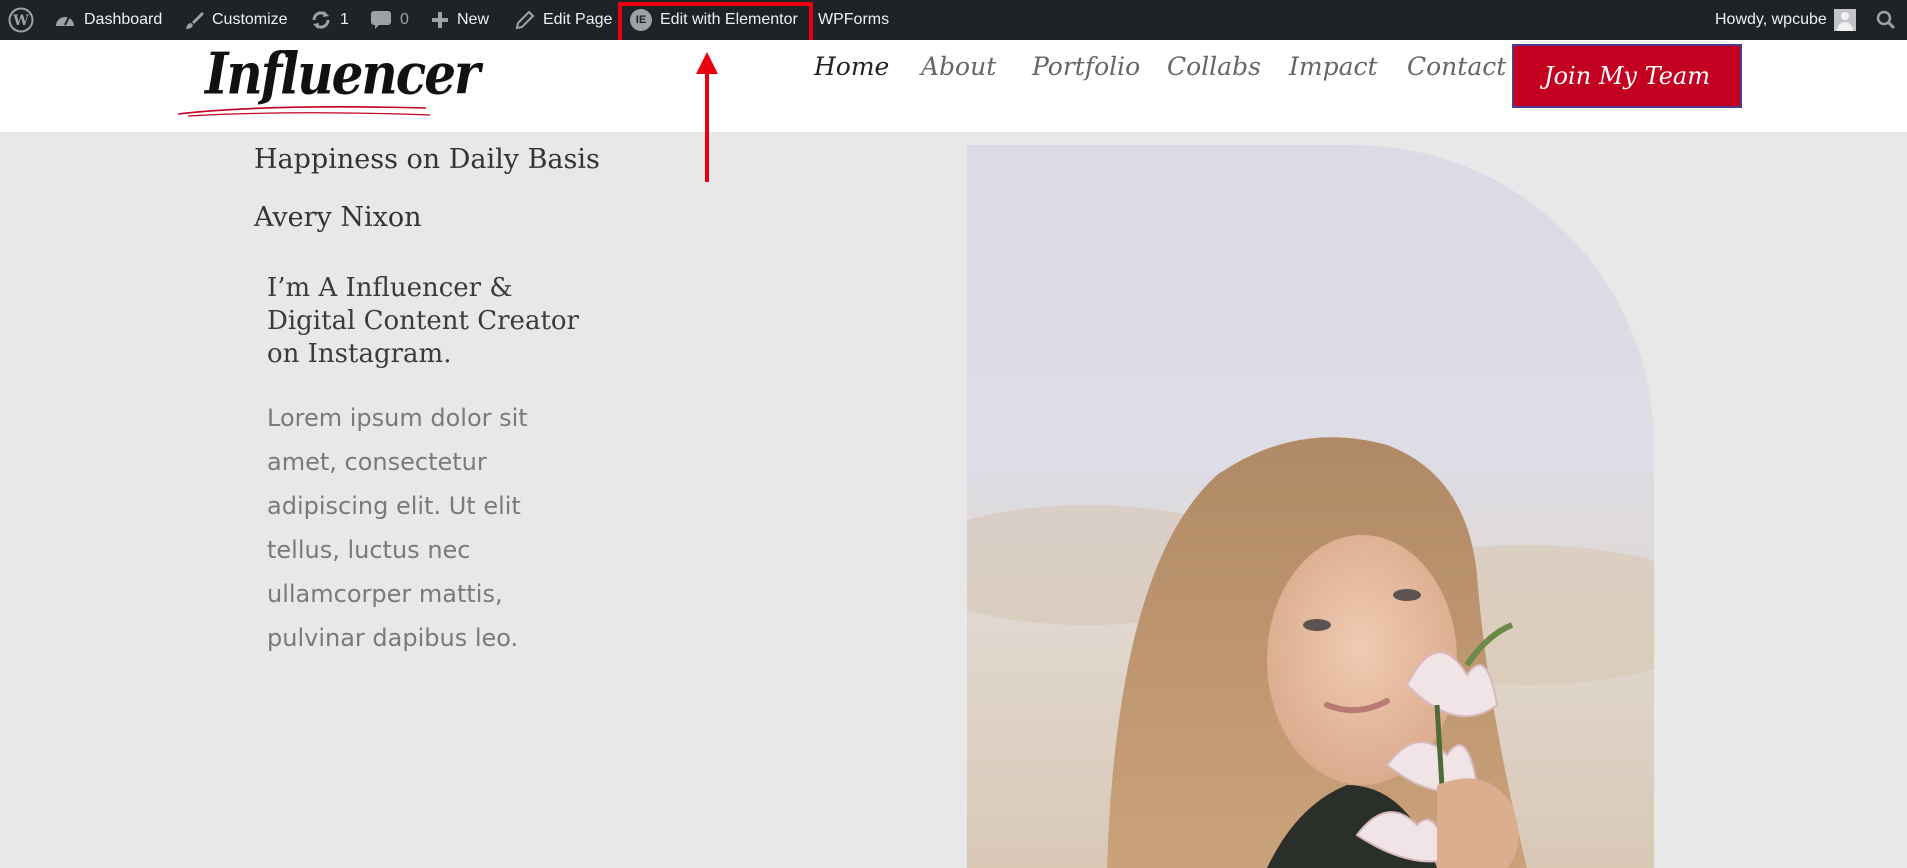 The image size is (1907, 868). I want to click on wpforms-menu: WPForms, so click(853, 20).